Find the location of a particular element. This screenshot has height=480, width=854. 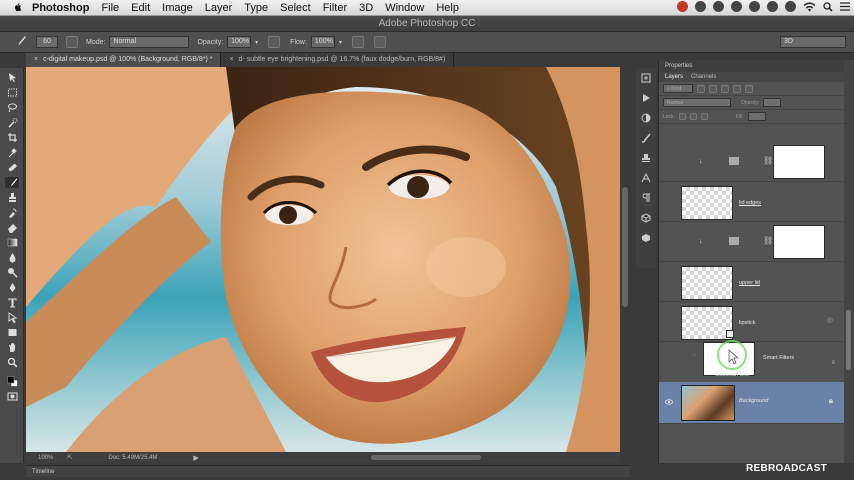

tab-channels: Channels is located at coordinates (703, 77).